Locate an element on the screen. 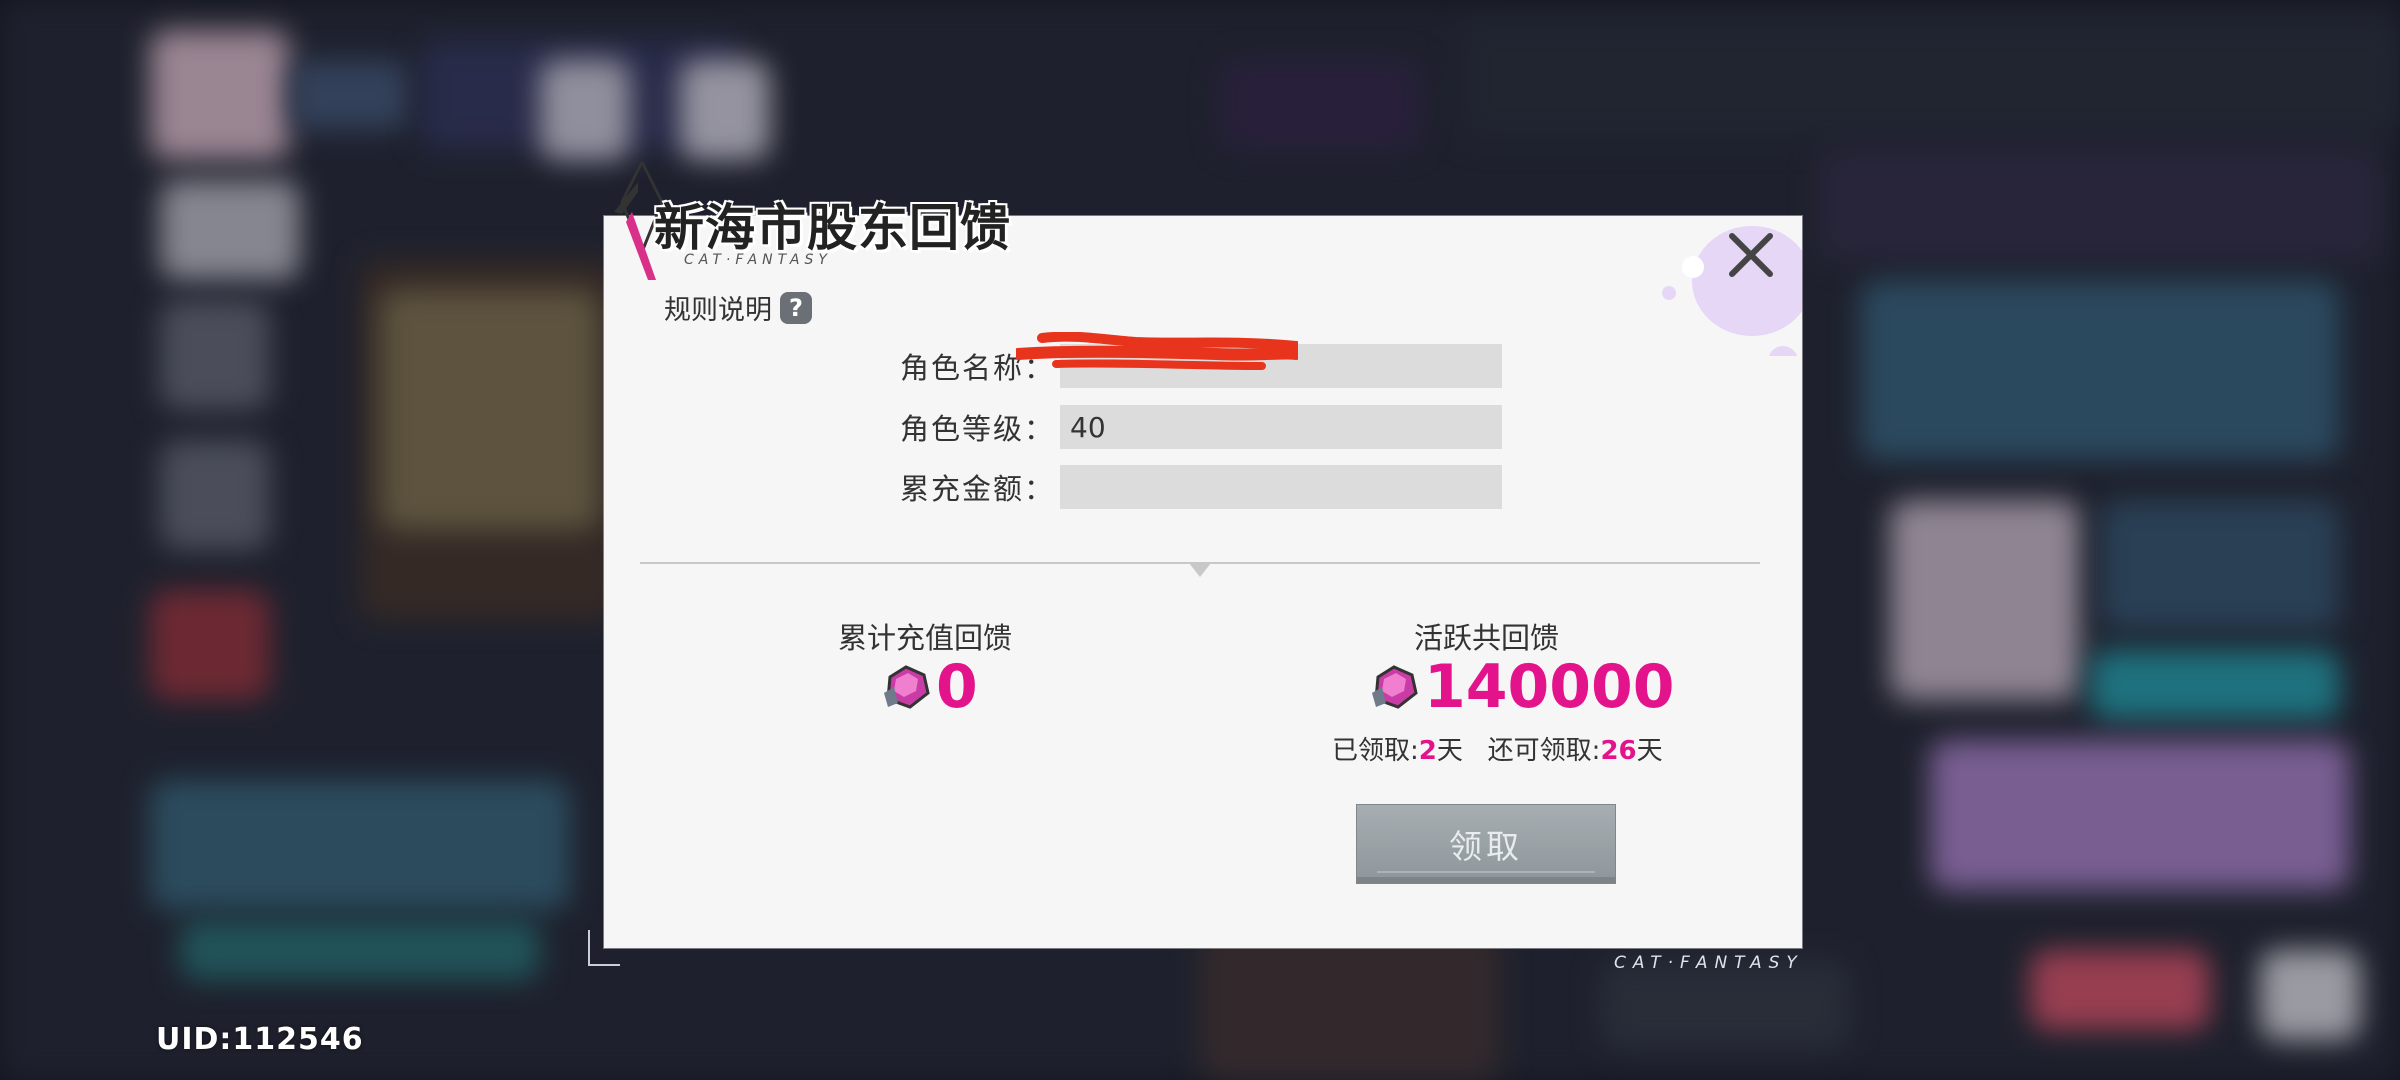  total-recharge-label: 累充金额： is located at coordinates (978, 489).